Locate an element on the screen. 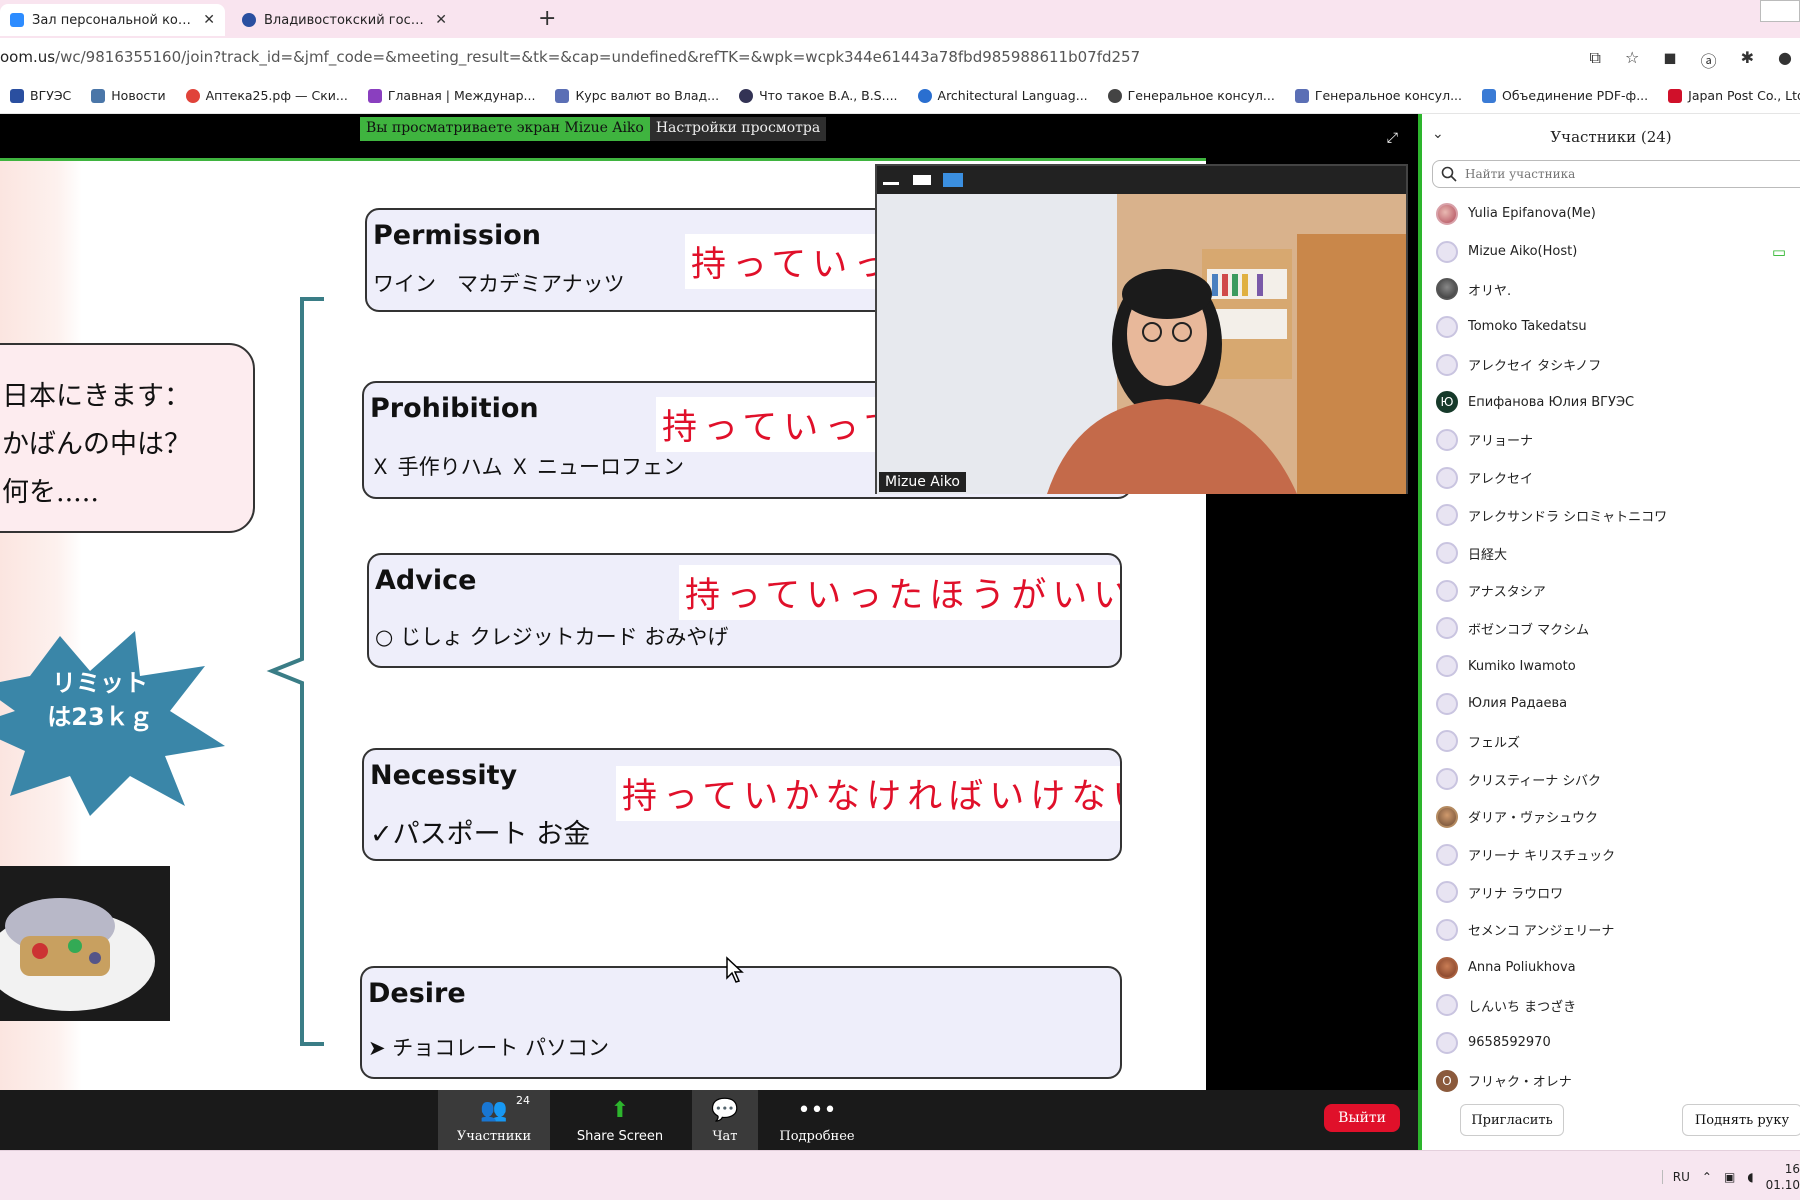  puzzle-icon: ✱ is located at coordinates (1747, 60).